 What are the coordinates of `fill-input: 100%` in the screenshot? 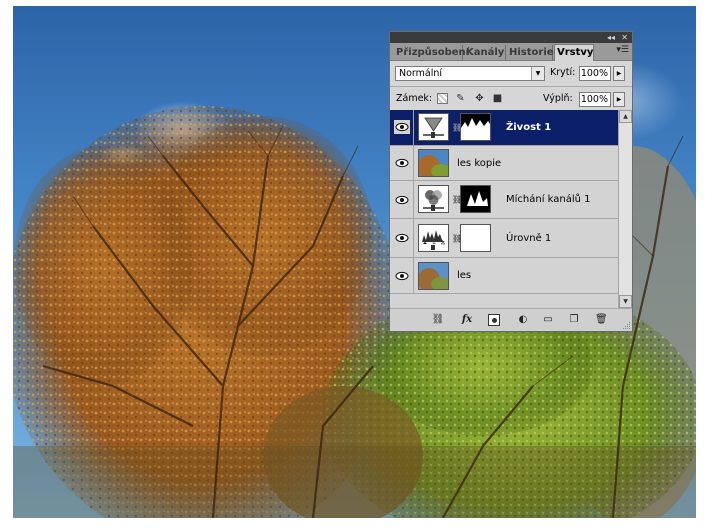 It's located at (595, 99).